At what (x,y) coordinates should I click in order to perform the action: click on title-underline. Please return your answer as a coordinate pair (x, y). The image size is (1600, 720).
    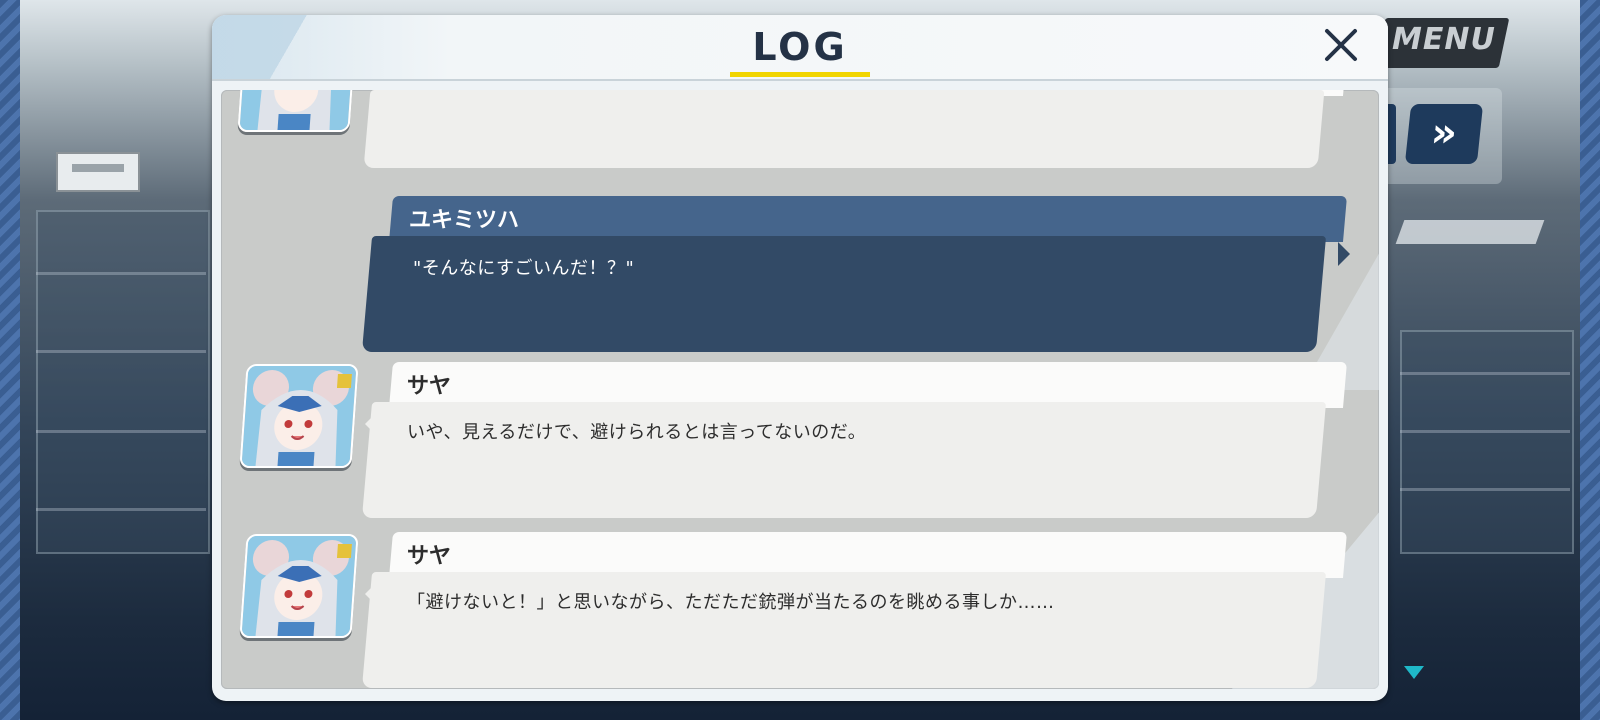
    Looking at the image, I should click on (800, 74).